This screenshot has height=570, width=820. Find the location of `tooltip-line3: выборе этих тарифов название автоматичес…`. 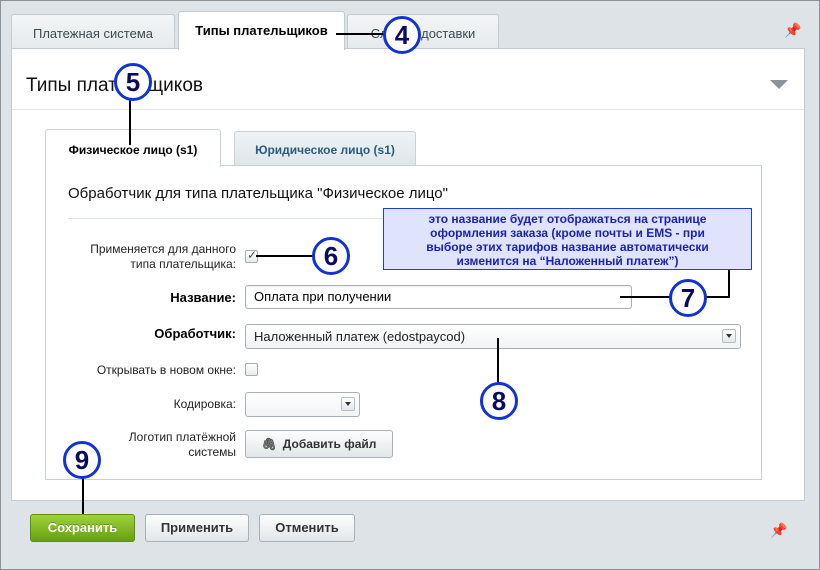

tooltip-line3: выборе этих тарифов название автоматичес… is located at coordinates (567, 247).